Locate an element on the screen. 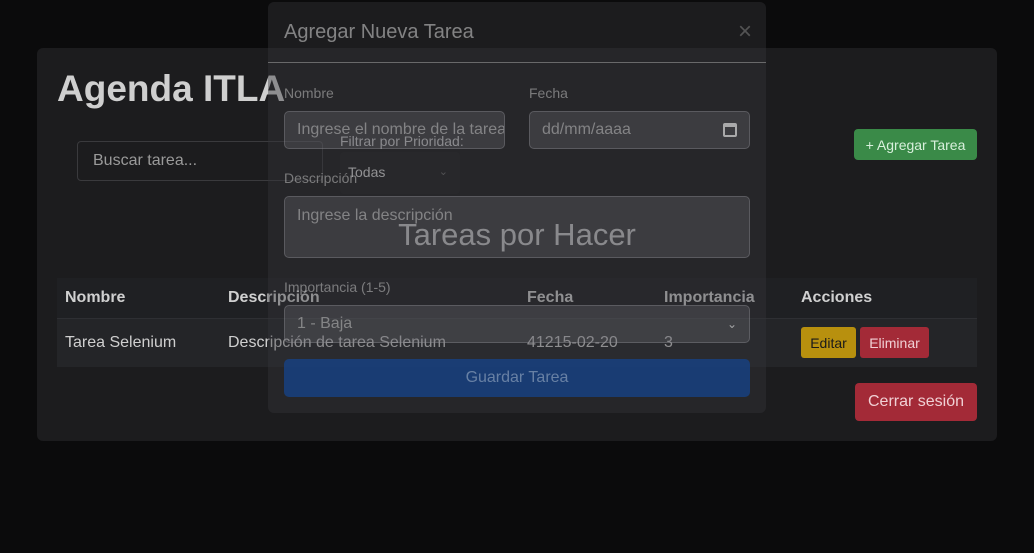 The height and width of the screenshot is (553, 1034). importance-select: 1 - Baja ⌄ is located at coordinates (517, 324).